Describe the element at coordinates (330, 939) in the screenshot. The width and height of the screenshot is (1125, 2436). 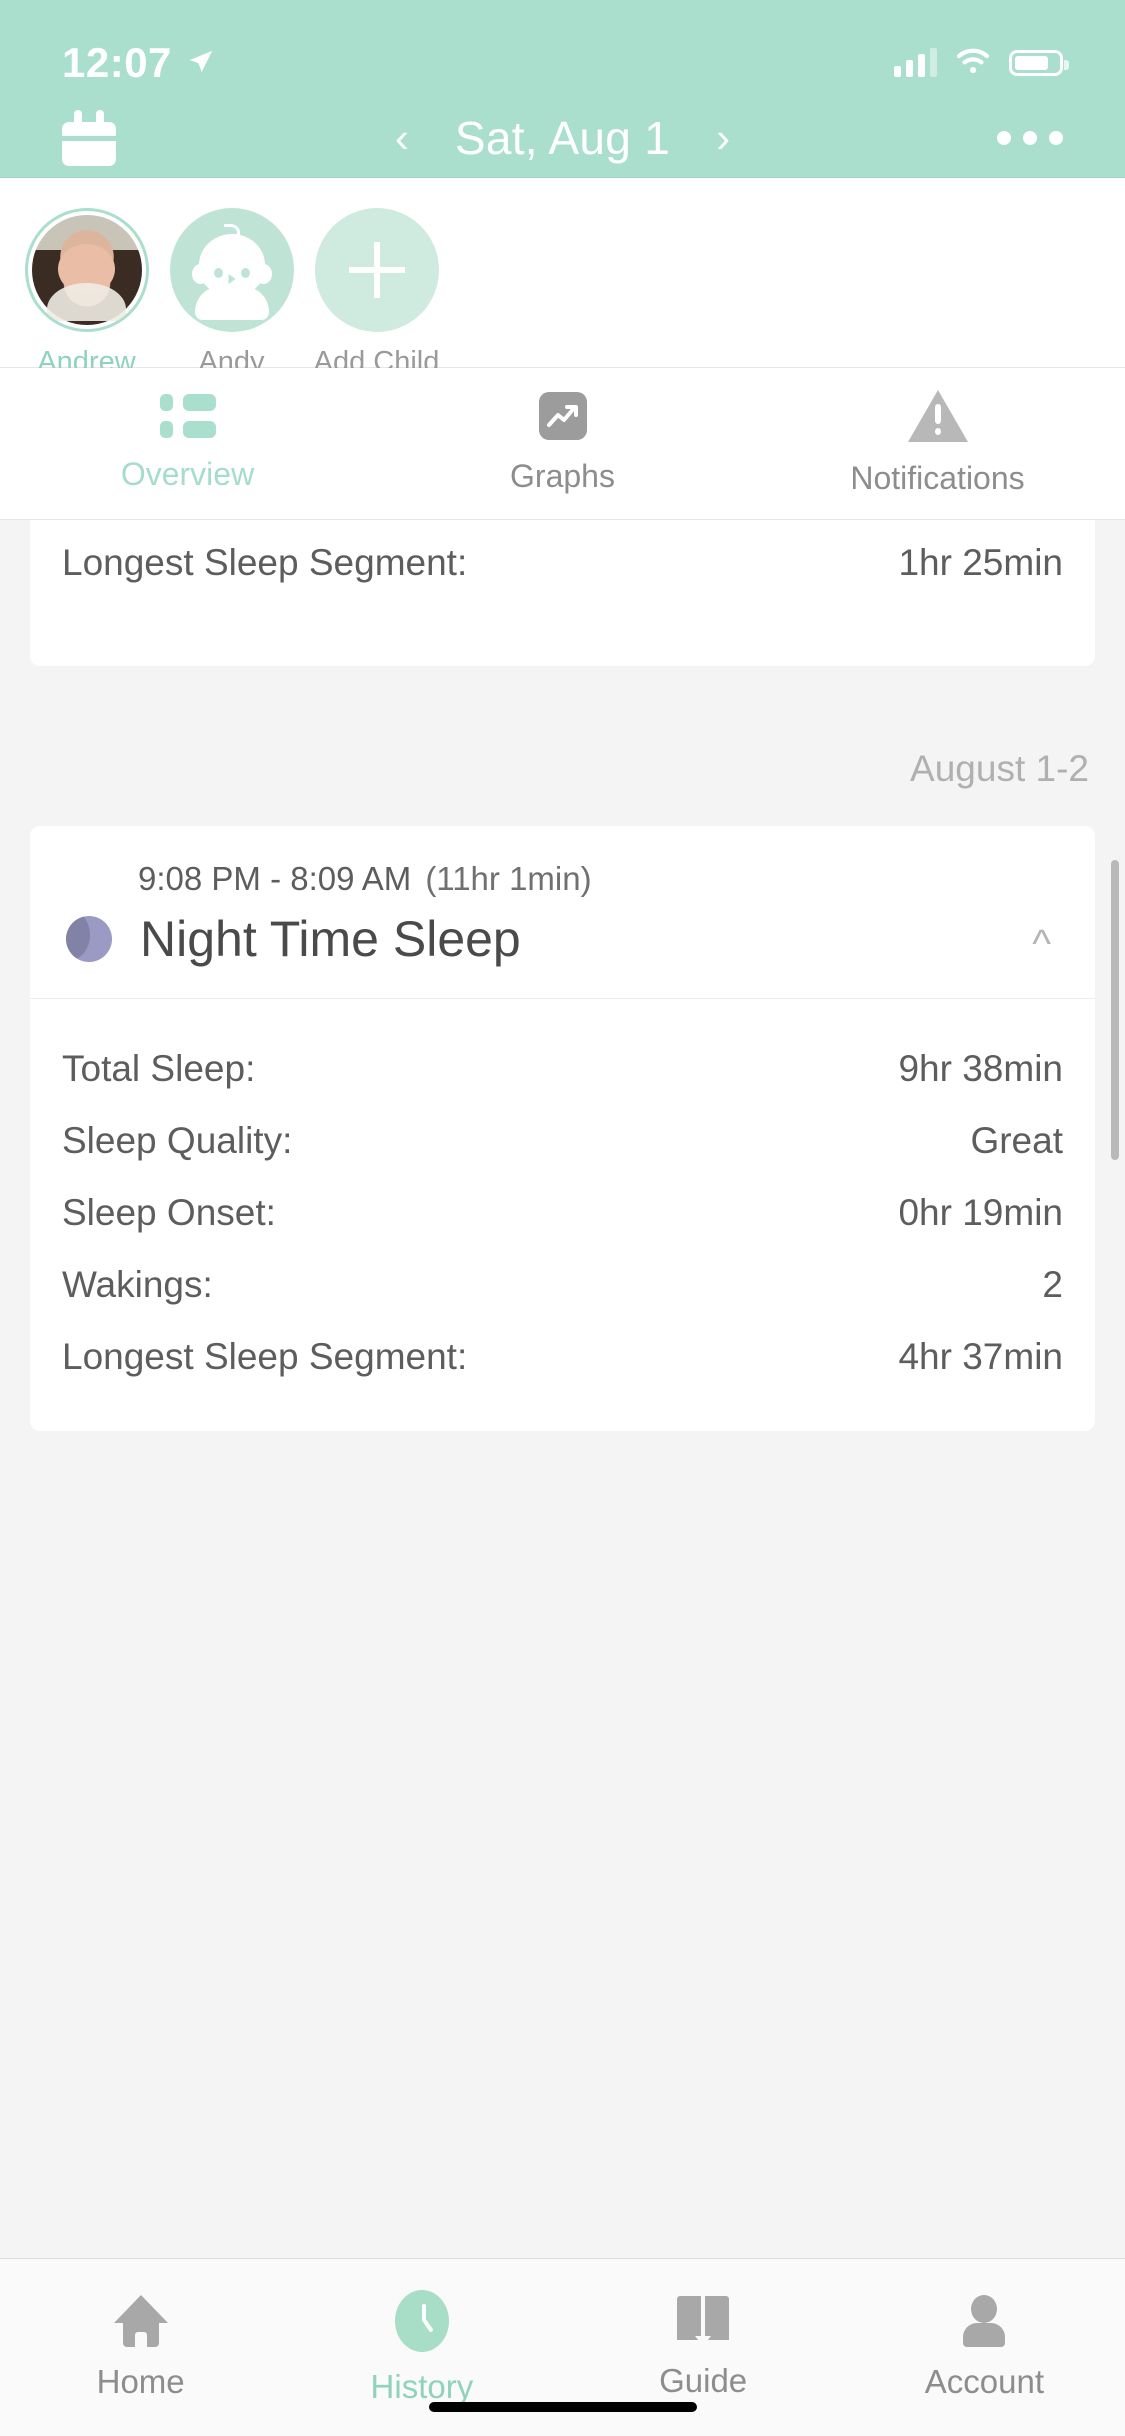
I see `sleep-entry-title: Night Time Sleep` at that location.